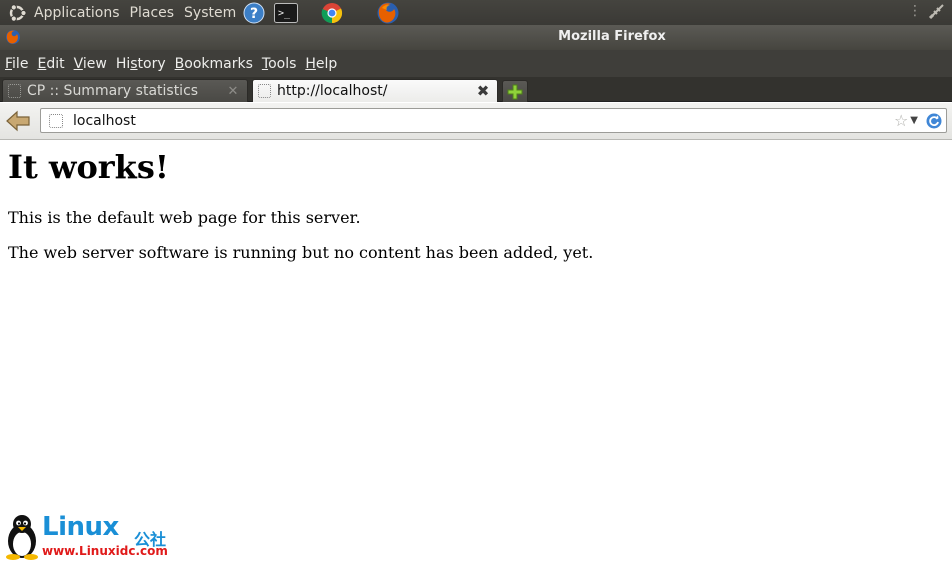 The image size is (952, 563). I want to click on menu-history: History, so click(141, 64).